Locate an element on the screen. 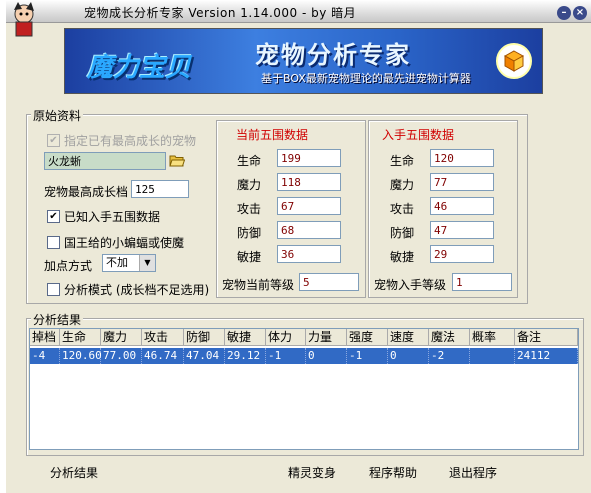 The image size is (591, 493). initial-atk-field: 46 is located at coordinates (462, 206).